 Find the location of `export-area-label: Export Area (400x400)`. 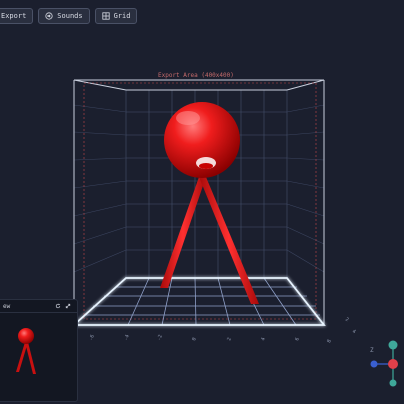

export-area-label: Export Area (400x400) is located at coordinates (196, 75).